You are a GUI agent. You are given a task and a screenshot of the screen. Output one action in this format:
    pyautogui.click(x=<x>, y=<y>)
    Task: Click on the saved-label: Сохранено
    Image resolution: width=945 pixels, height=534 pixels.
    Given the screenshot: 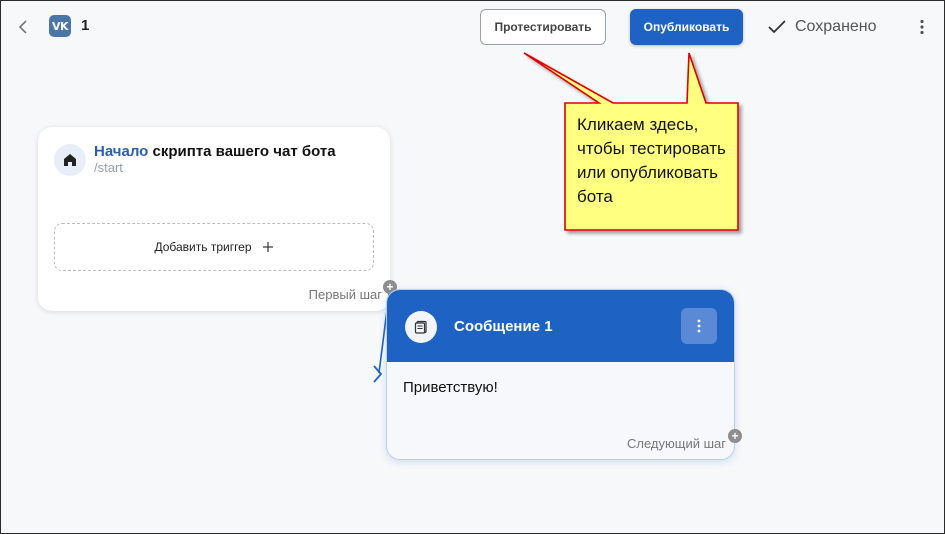 What is the action you would take?
    pyautogui.click(x=836, y=26)
    